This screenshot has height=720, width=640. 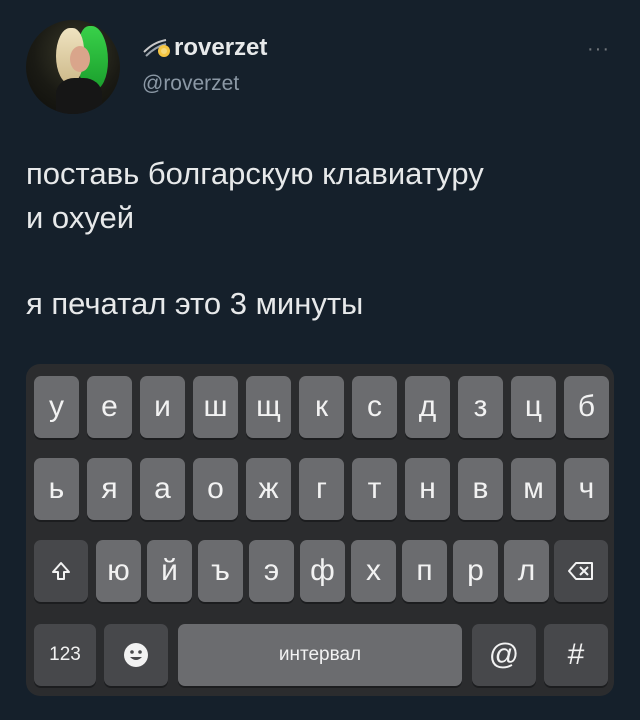 What do you see at coordinates (268, 407) in the screenshot?
I see `key-row1-4: щ` at bounding box center [268, 407].